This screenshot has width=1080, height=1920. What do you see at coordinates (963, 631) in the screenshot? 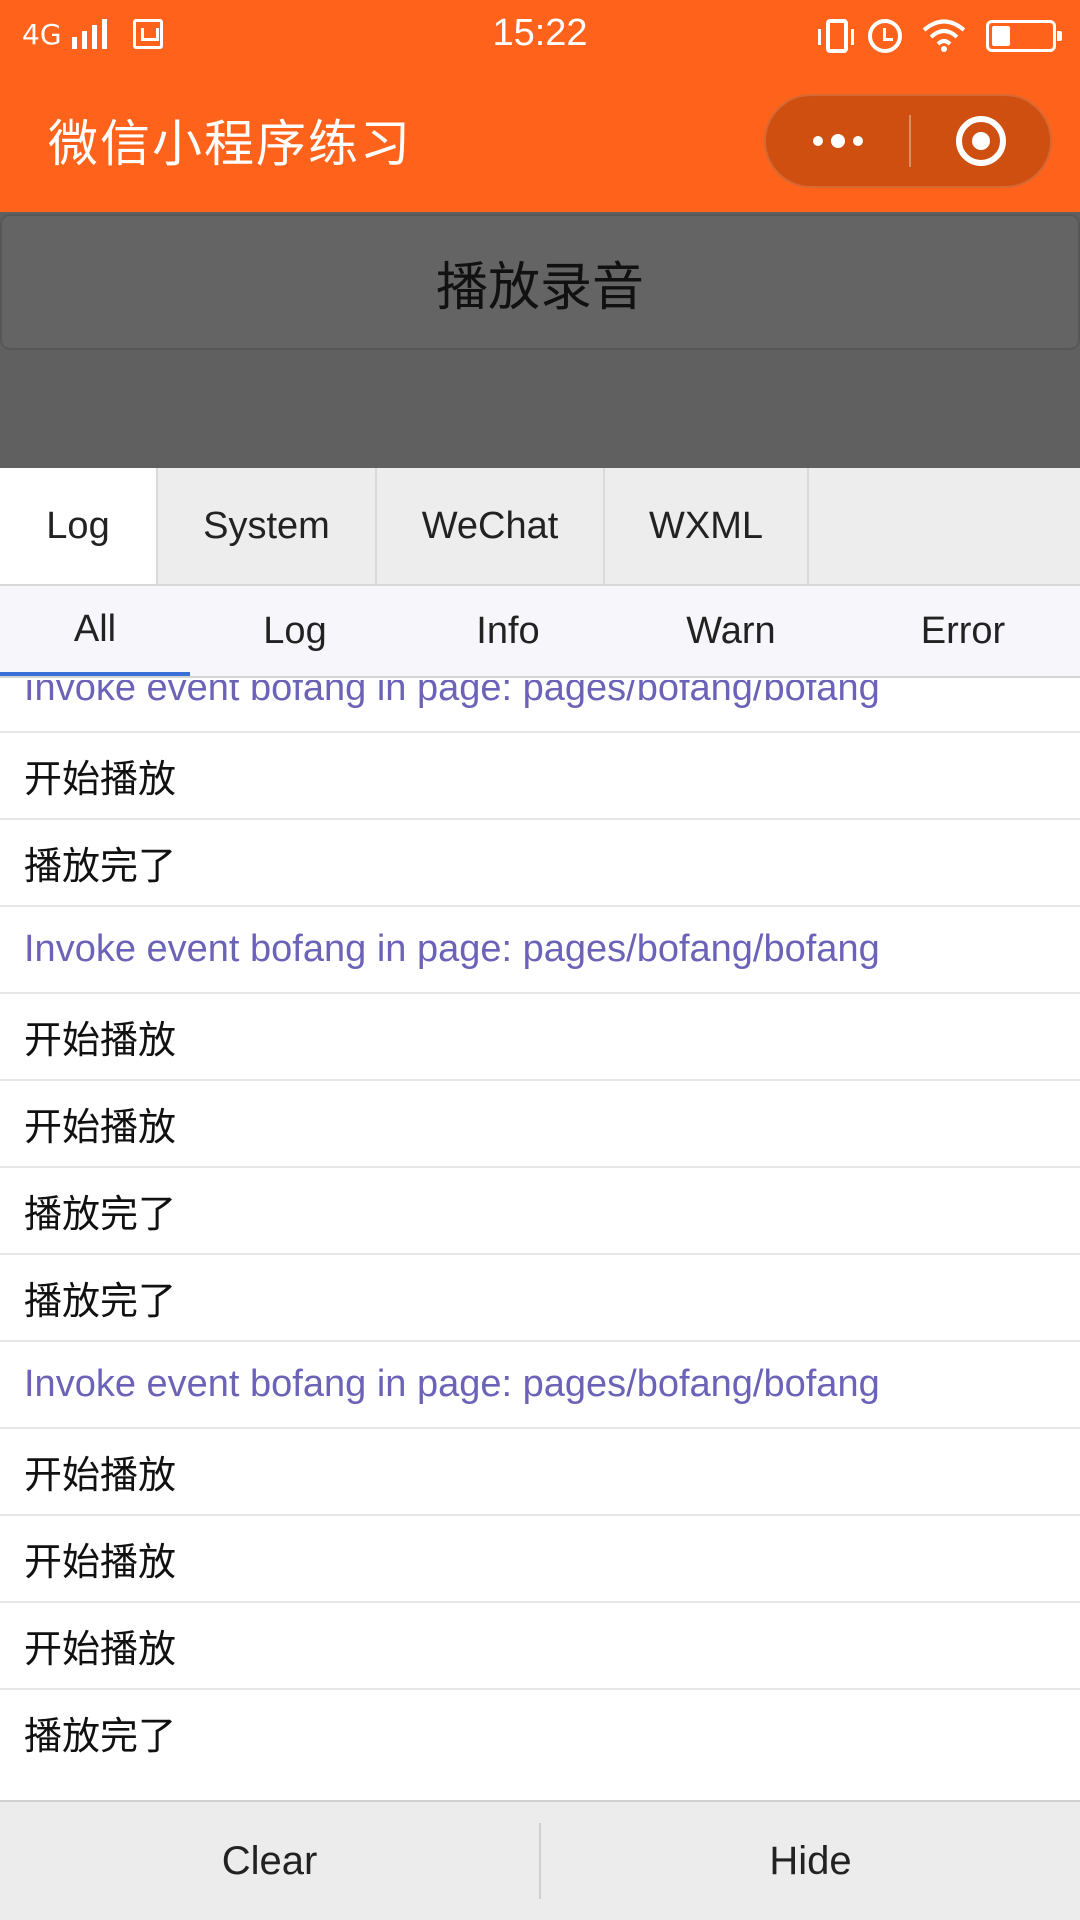
I see `filter-error: Error` at bounding box center [963, 631].